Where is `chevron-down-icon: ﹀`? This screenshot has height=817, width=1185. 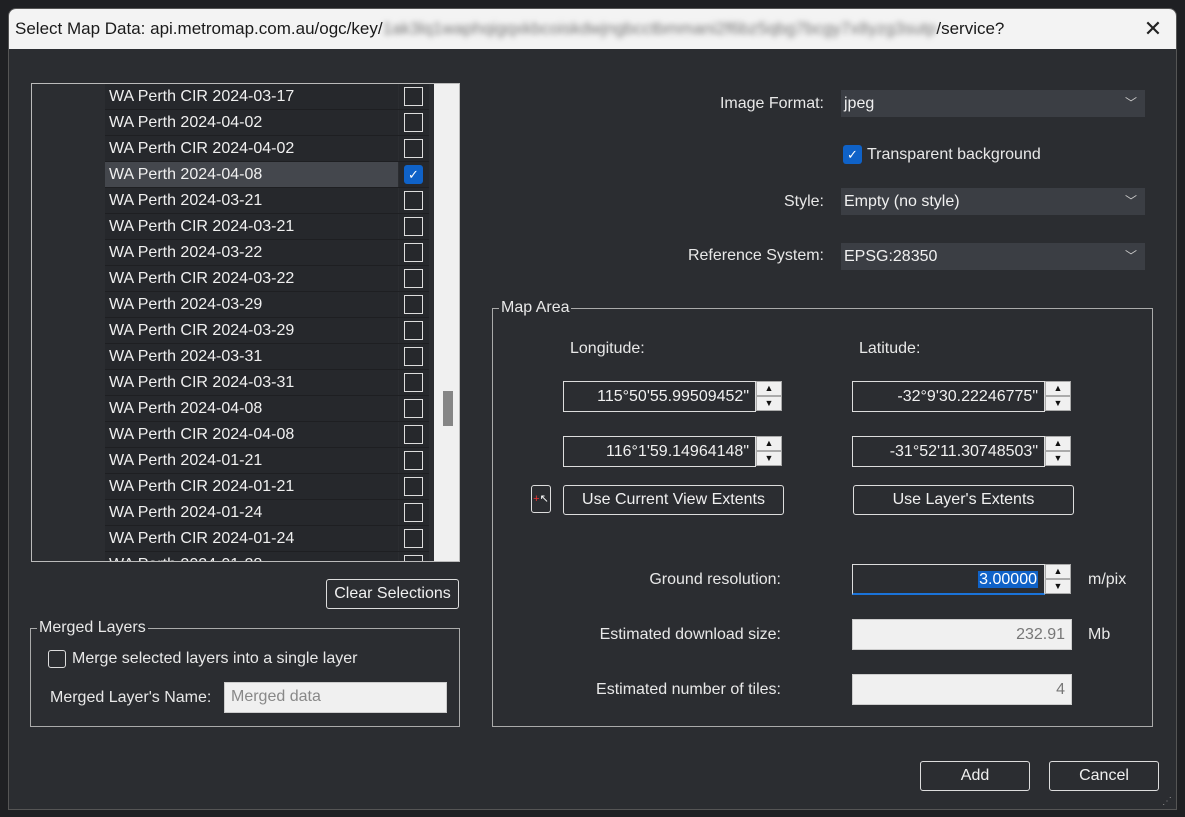 chevron-down-icon: ﹀ is located at coordinates (1130, 256).